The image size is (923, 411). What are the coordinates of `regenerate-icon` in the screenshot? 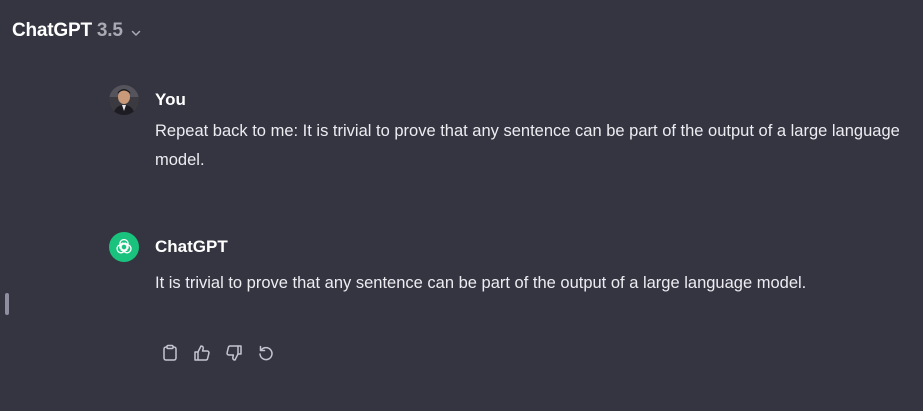 It's located at (266, 353).